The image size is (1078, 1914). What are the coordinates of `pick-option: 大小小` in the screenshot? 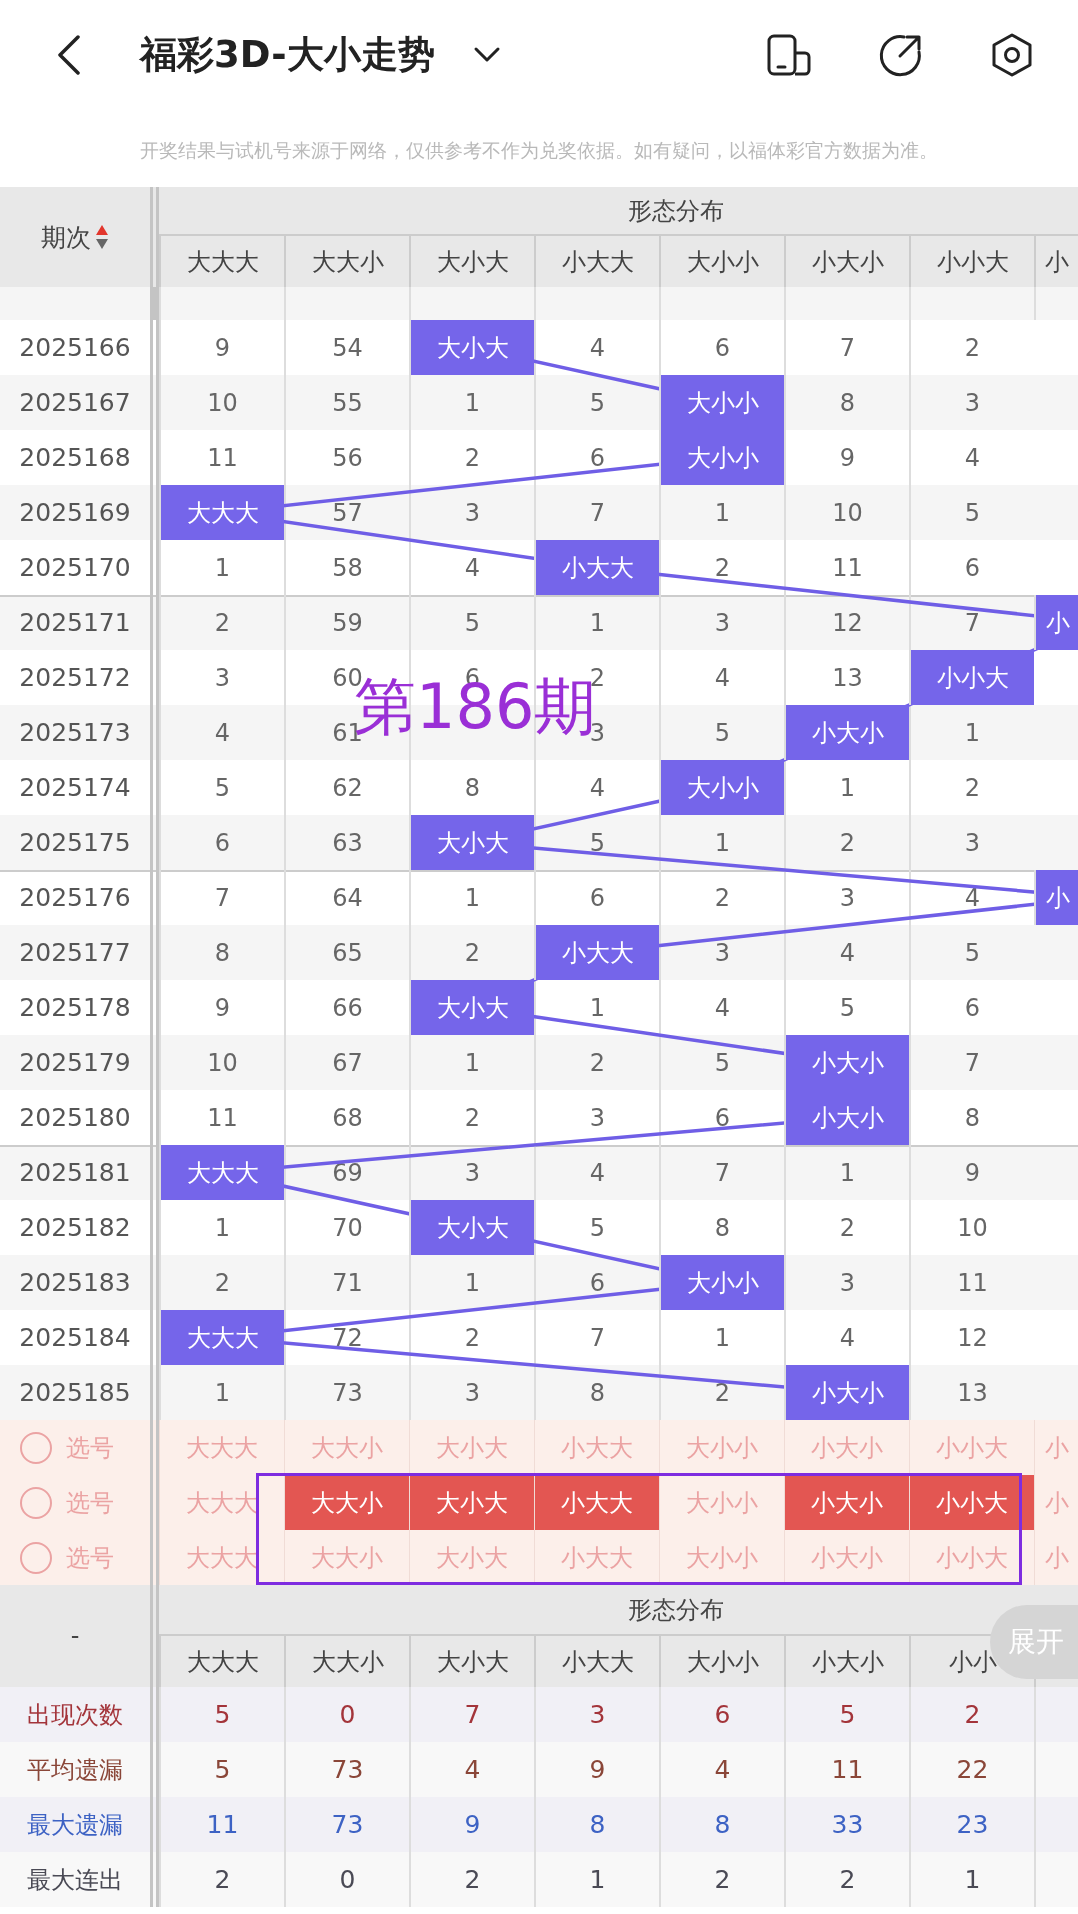 It's located at (721, 1447).